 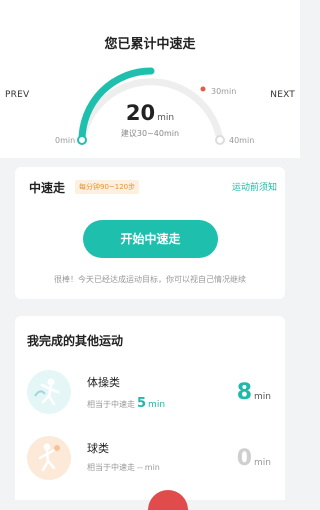 I want to click on activity-label: 体操类, so click(x=103, y=382).